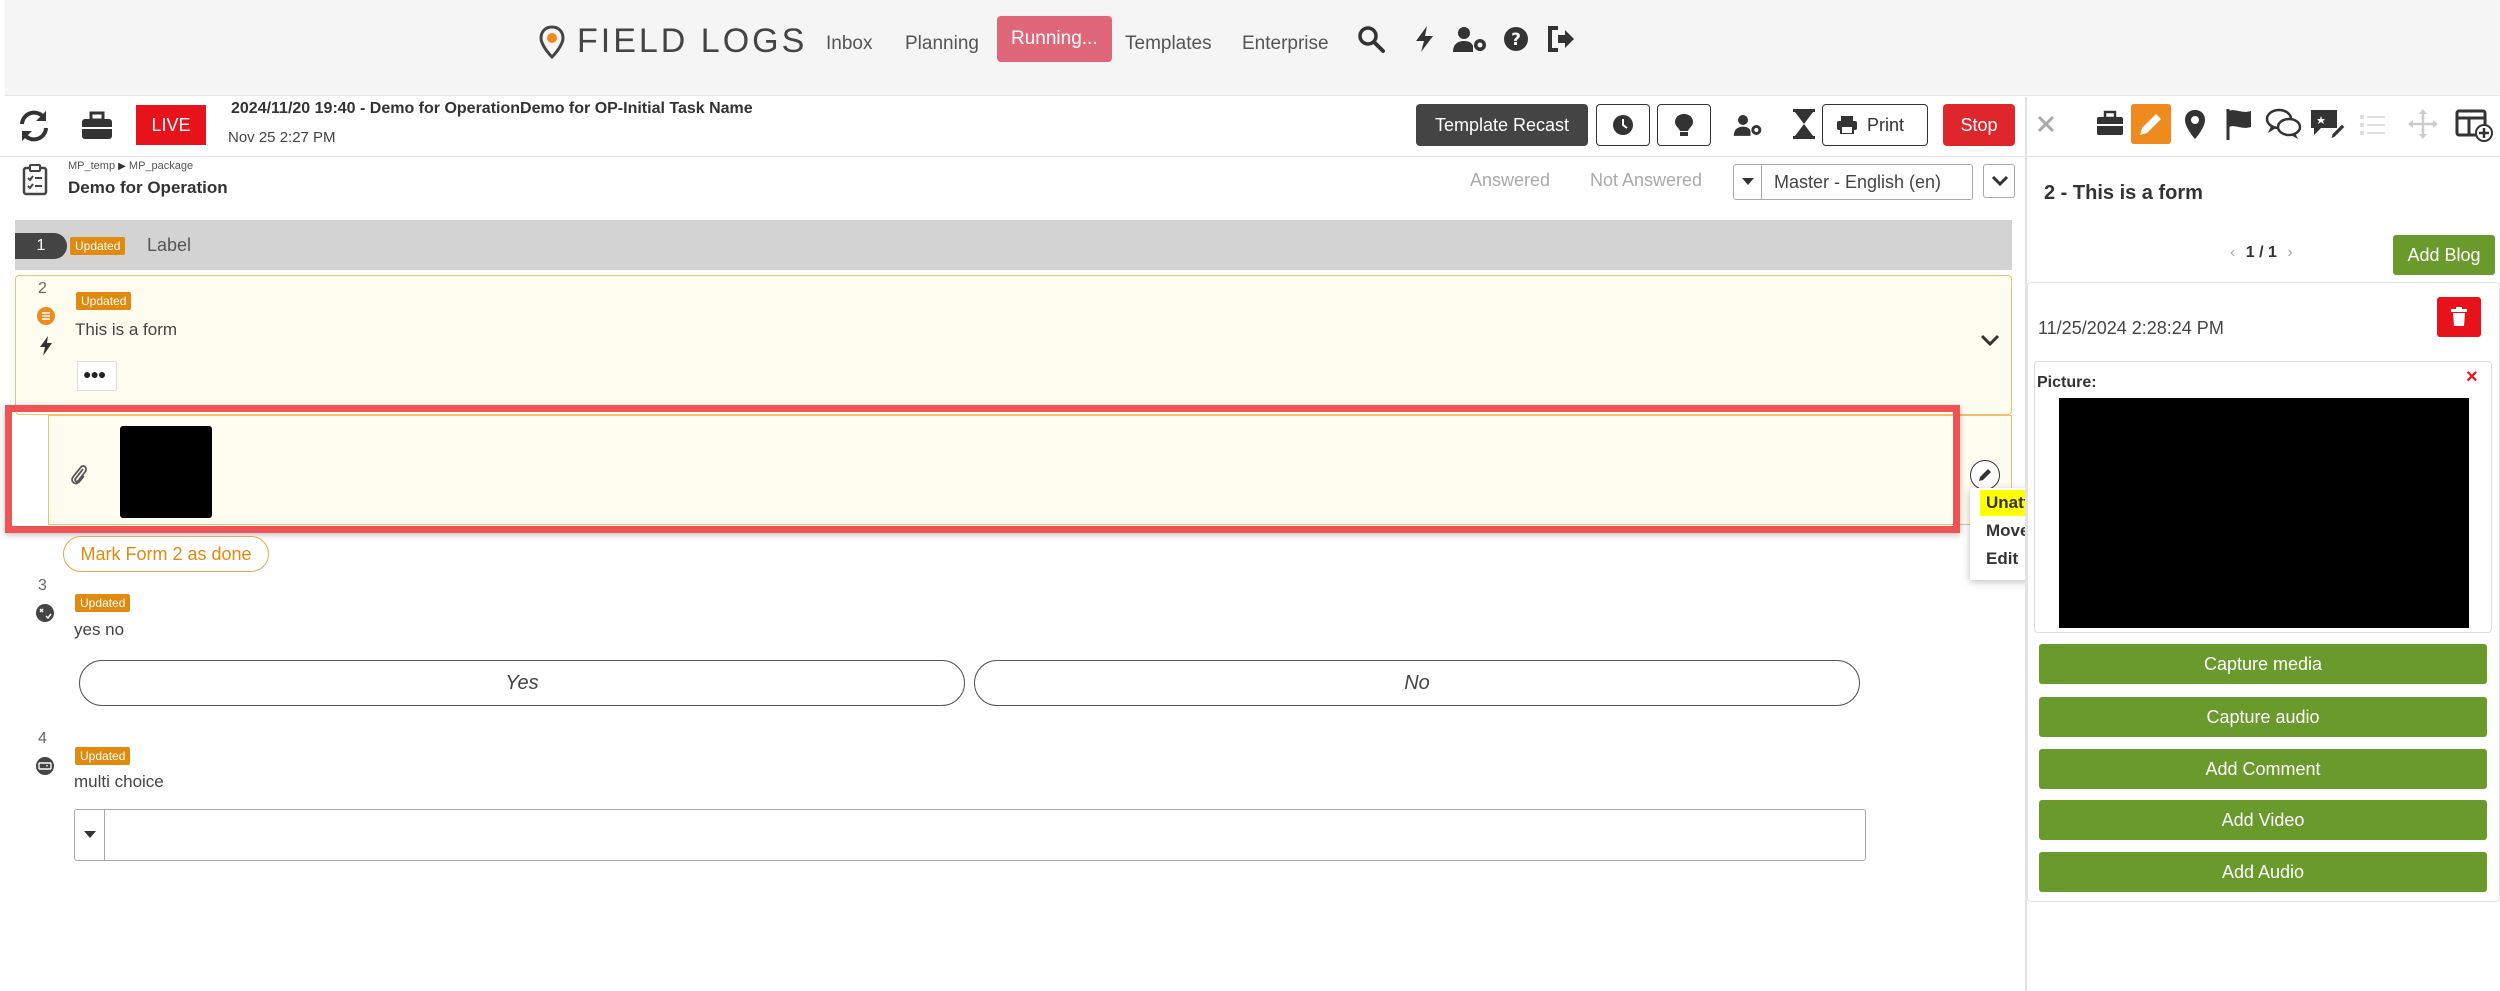 The height and width of the screenshot is (991, 2500). I want to click on clock-icon, so click(1623, 125).